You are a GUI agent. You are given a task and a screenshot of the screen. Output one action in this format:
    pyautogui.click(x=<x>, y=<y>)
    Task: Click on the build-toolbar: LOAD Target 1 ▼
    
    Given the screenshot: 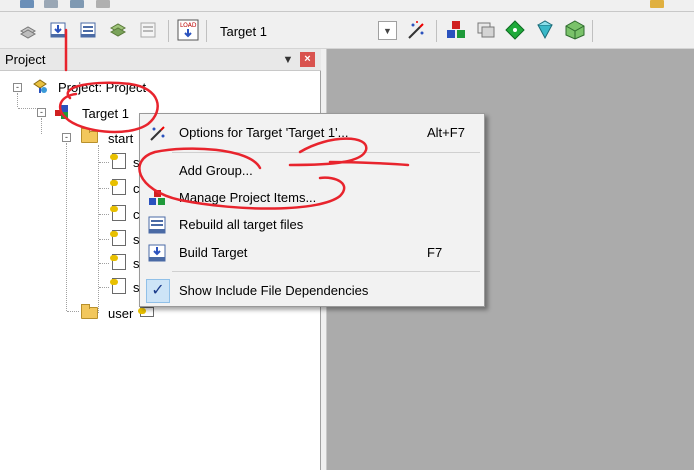 What is the action you would take?
    pyautogui.click(x=347, y=30)
    